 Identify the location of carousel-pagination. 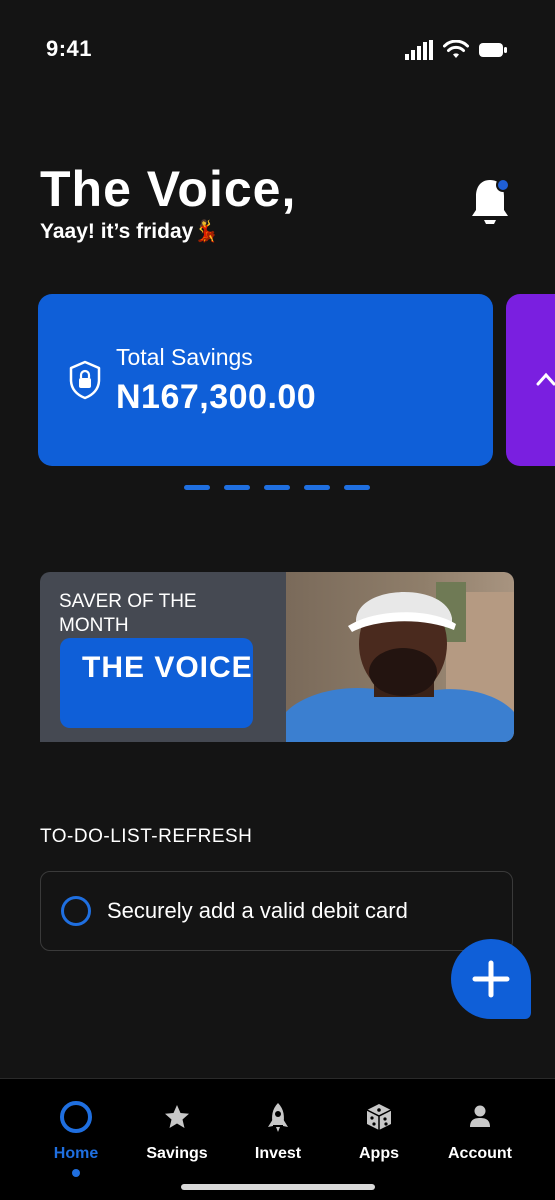
(277, 487).